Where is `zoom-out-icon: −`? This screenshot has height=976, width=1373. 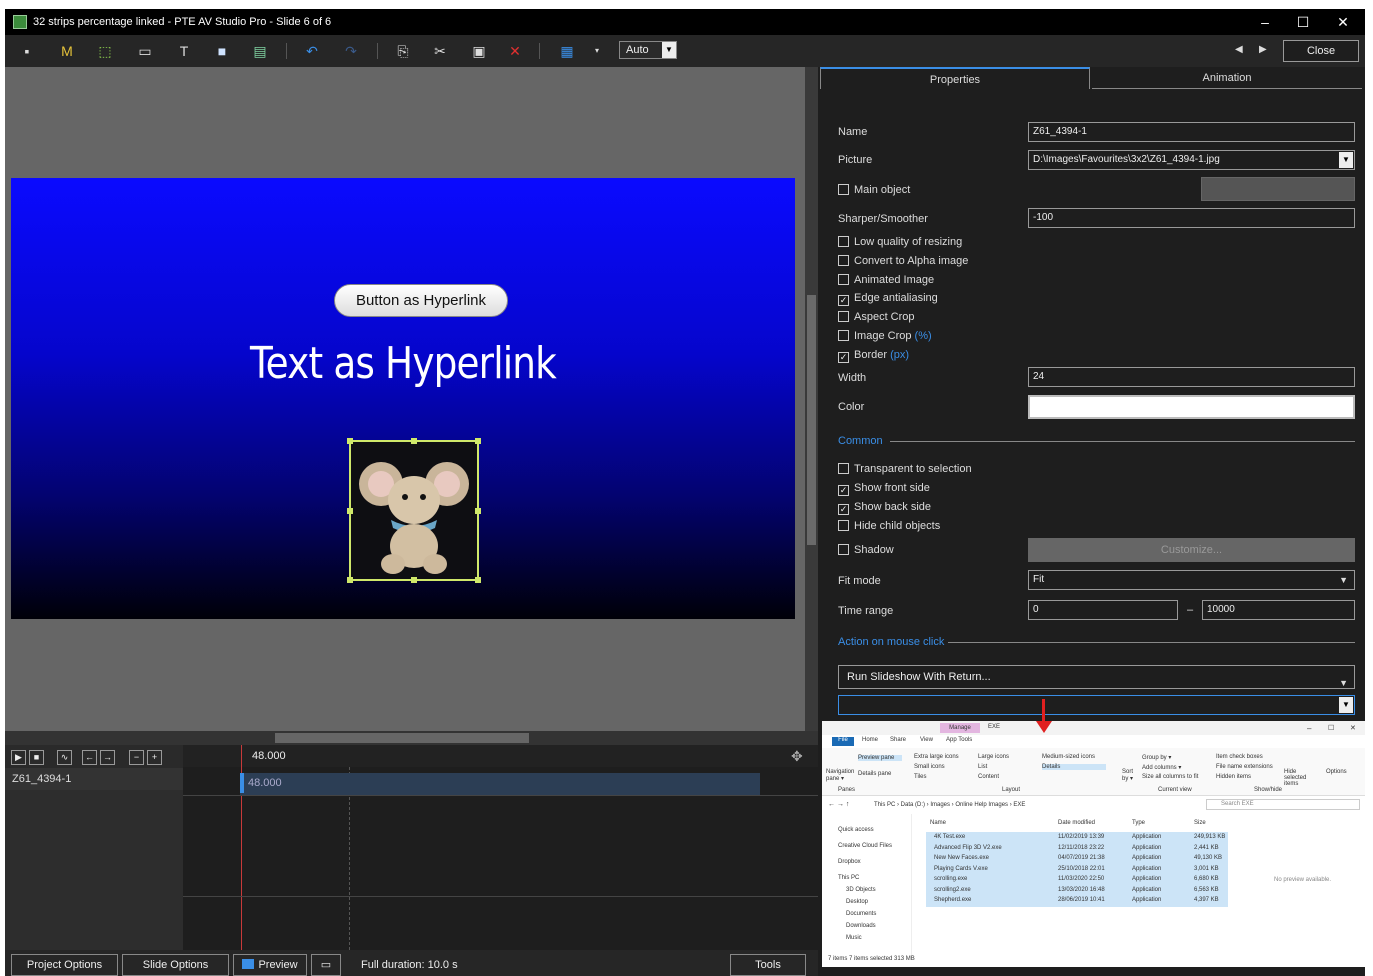
zoom-out-icon: − is located at coordinates (136, 757).